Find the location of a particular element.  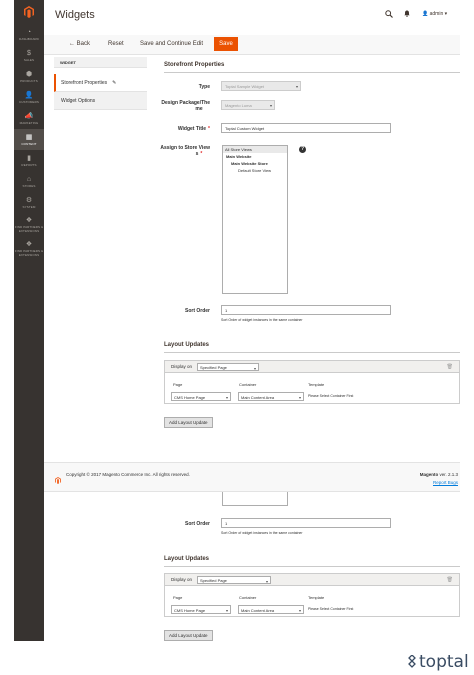

store-option: All Store Views is located at coordinates (255, 149).